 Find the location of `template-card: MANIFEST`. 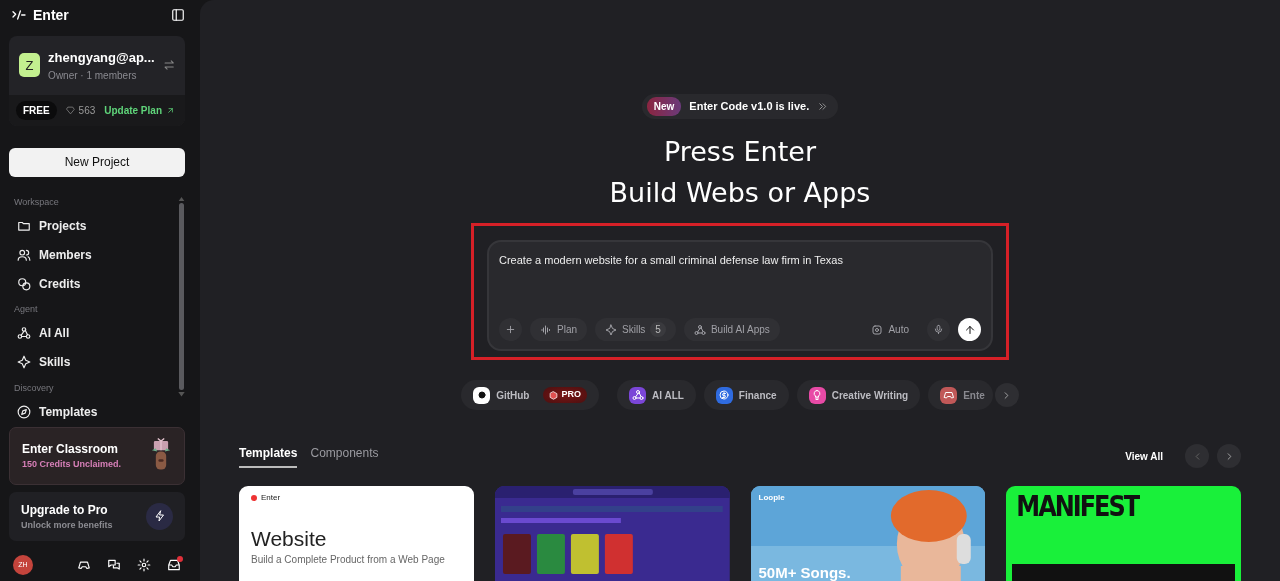

template-card: MANIFEST is located at coordinates (1123, 533).